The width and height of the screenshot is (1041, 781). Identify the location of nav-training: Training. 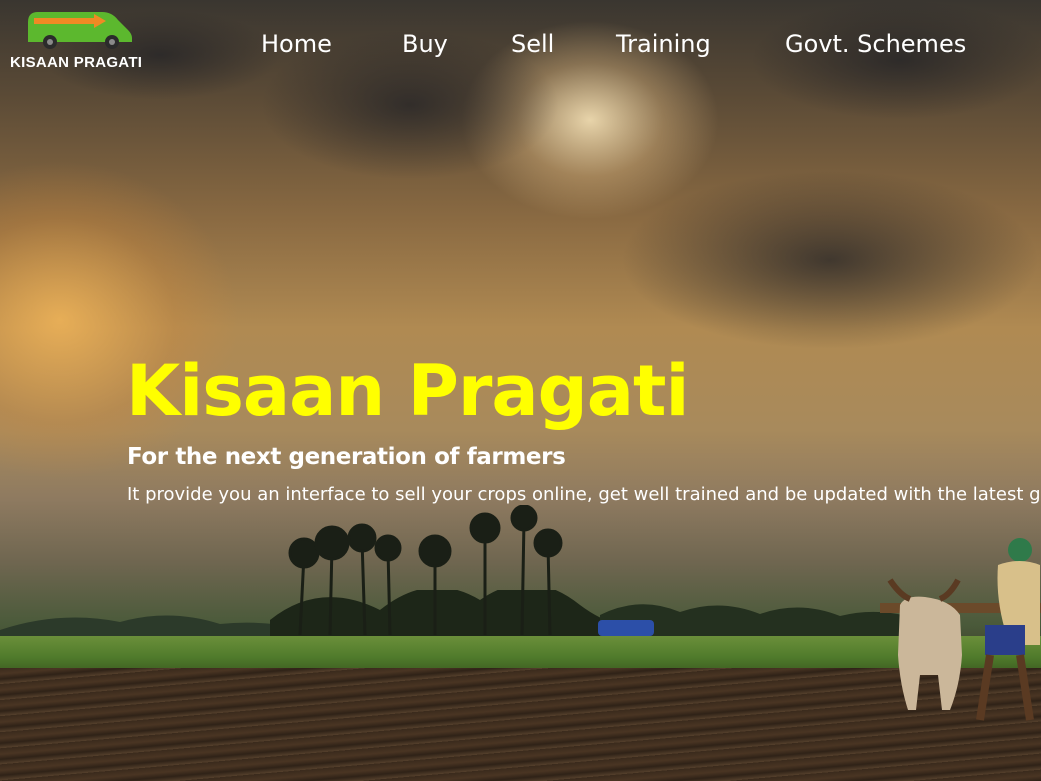
(663, 44).